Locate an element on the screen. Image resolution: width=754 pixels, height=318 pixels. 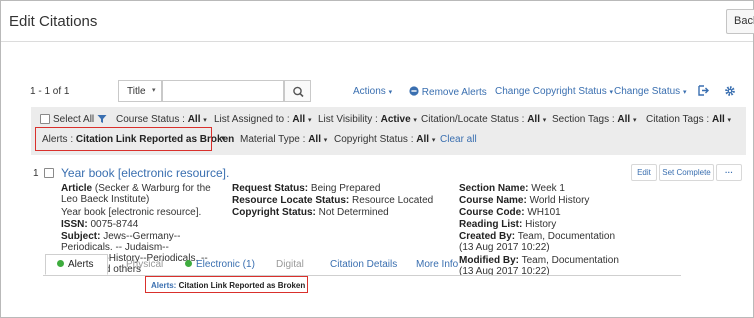
tab-more-info: More Info is located at coordinates (437, 264).